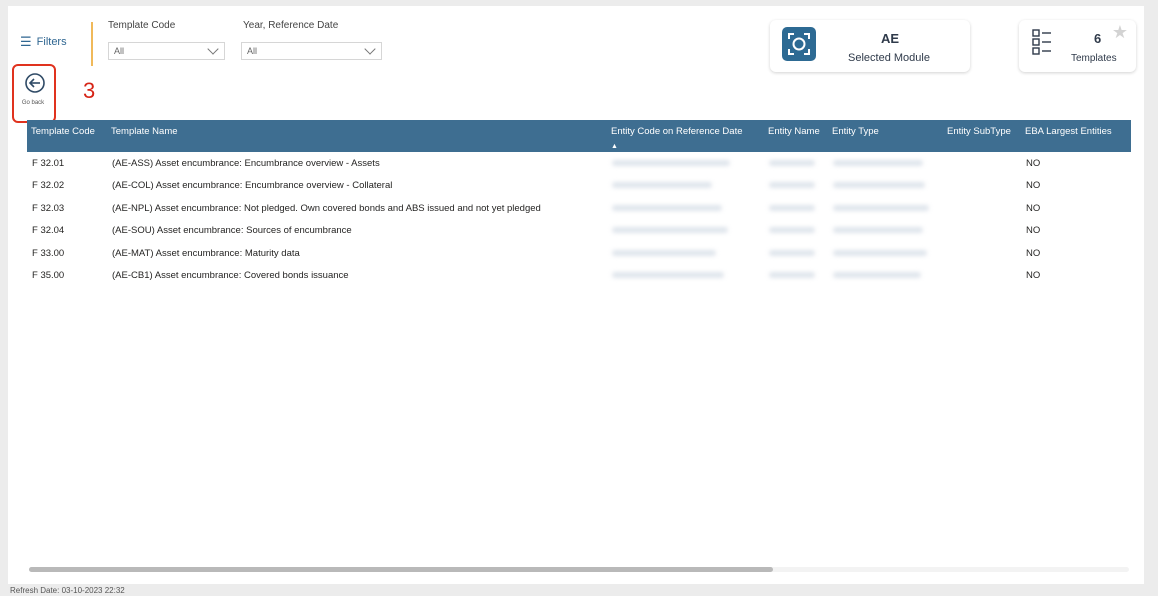 This screenshot has height=596, width=1158. Describe the element at coordinates (142, 25) in the screenshot. I see `template-code-slicer-label: Template Code` at that location.